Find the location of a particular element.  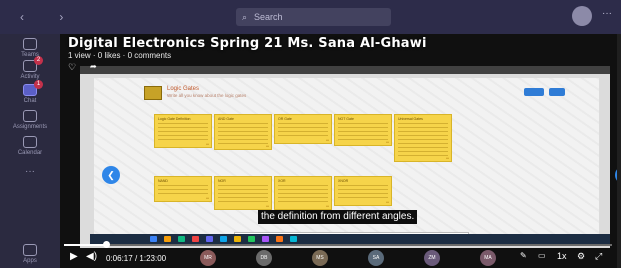

sticky-note-title: Logic Gate Definition is located at coordinates (174, 119).